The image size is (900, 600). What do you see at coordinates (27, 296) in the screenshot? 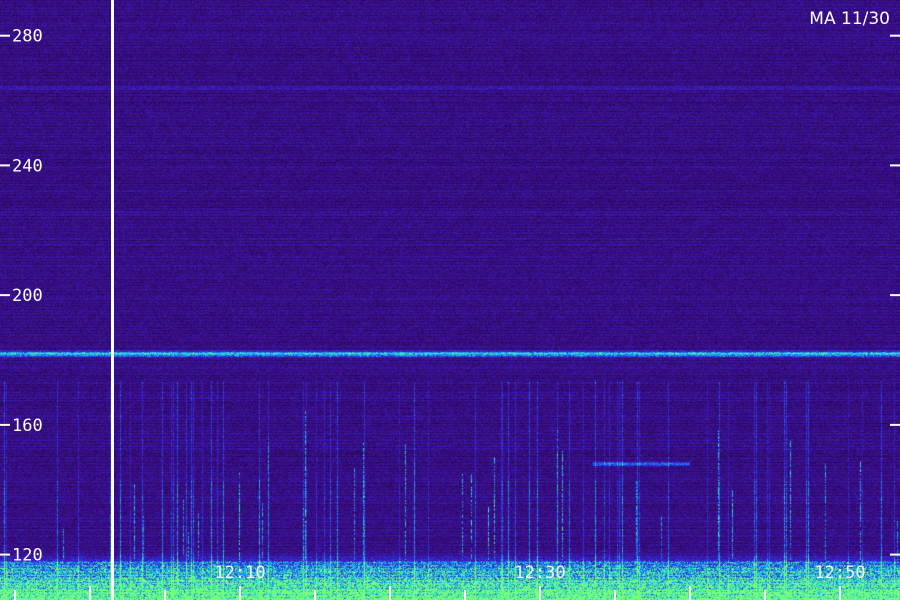
I see `y-tick-label: 200` at bounding box center [27, 296].